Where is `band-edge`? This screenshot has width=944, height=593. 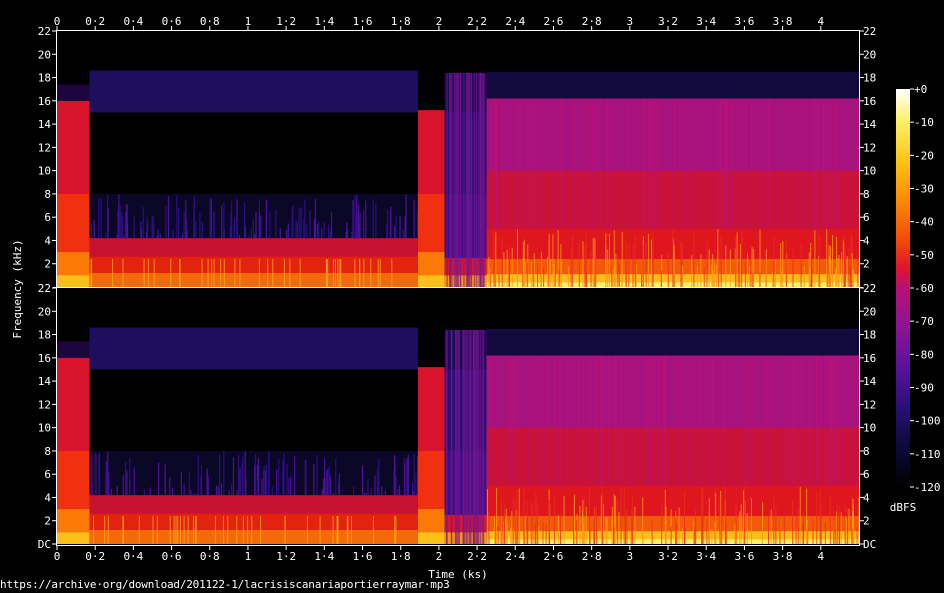
band-edge is located at coordinates (73, 92).